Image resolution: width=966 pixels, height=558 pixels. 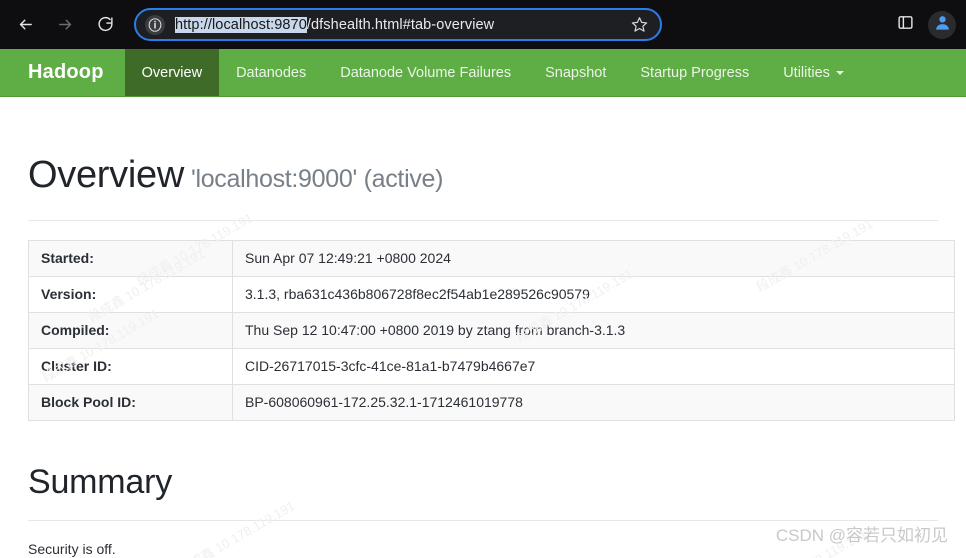 I want to click on row-label-started: Started:, so click(x=130, y=258).